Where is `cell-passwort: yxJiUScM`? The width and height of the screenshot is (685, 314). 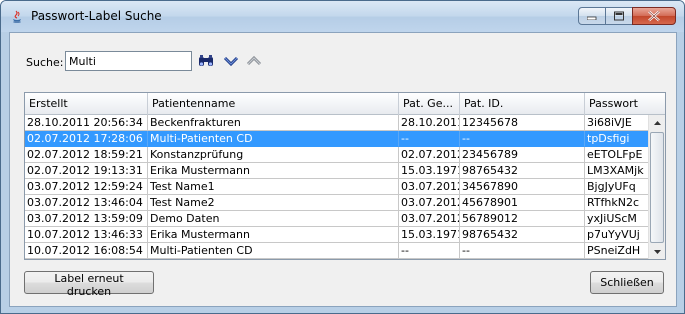
cell-passwort: yxJiUScM is located at coordinates (617, 219).